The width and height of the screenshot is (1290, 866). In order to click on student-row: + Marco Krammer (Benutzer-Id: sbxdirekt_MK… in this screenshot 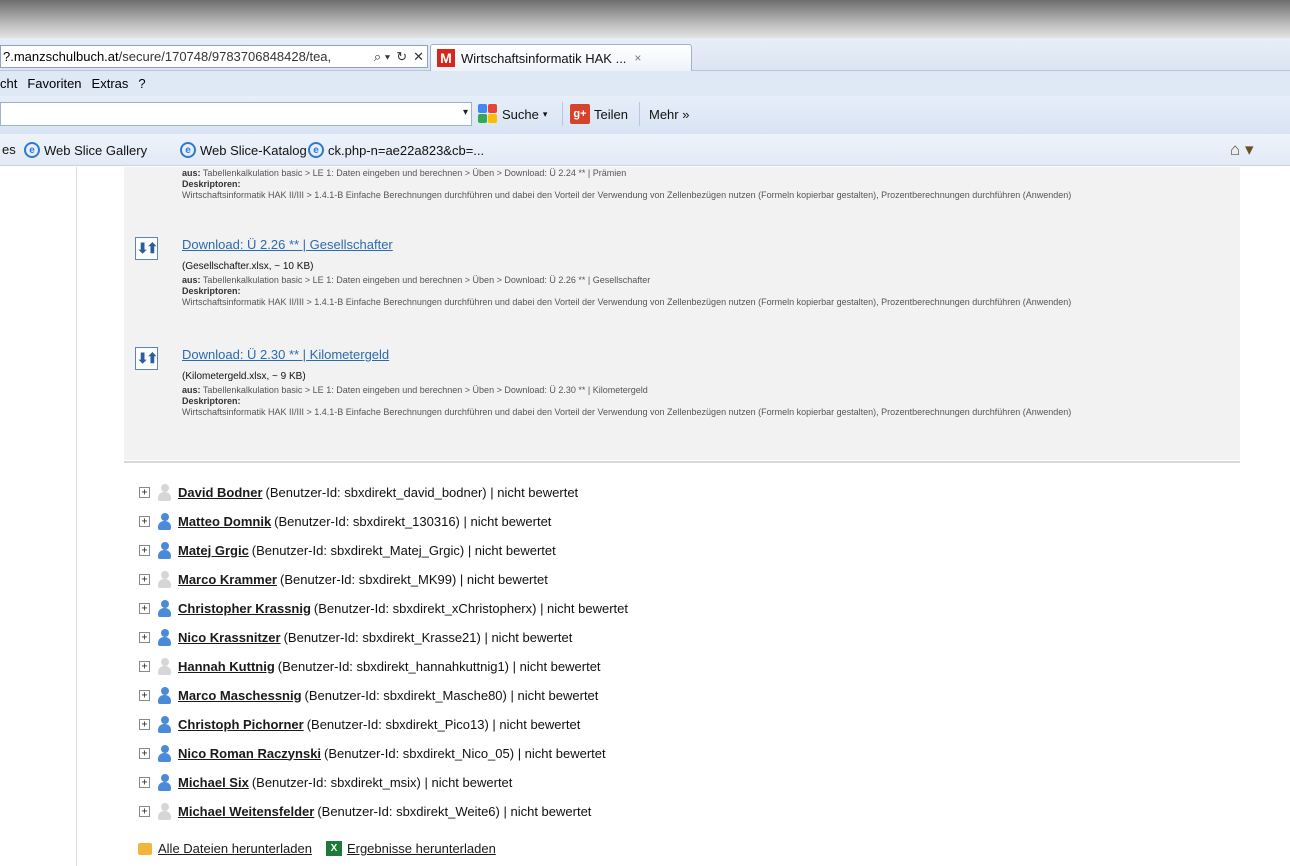, I will do `click(343, 579)`.